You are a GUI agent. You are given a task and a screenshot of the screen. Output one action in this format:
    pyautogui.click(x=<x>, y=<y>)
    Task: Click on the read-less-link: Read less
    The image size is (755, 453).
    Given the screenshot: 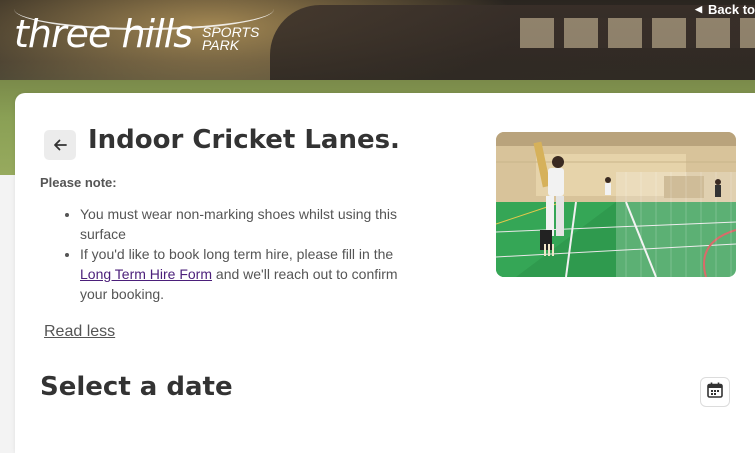 What is the action you would take?
    pyautogui.click(x=79, y=332)
    